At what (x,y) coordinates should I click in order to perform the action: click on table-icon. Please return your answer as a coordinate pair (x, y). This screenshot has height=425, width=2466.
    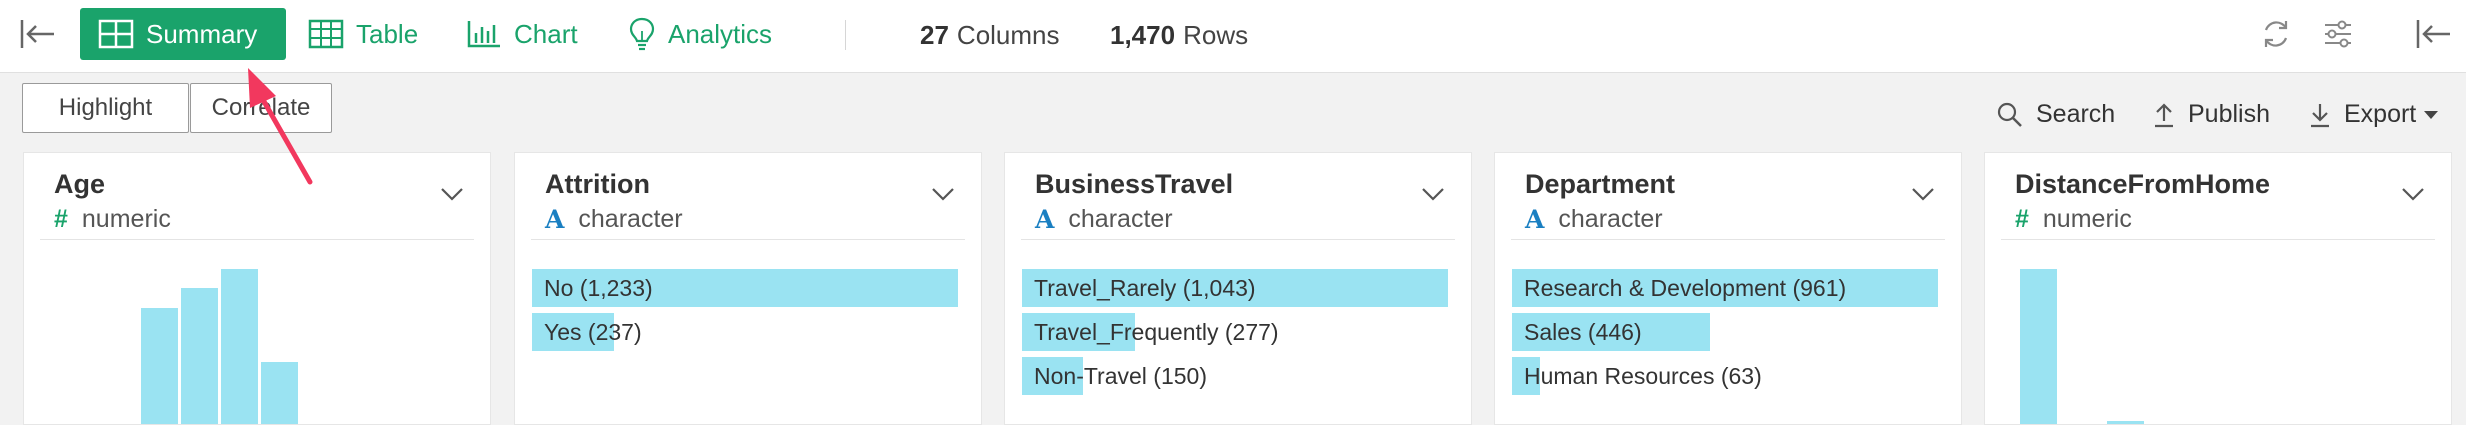
    Looking at the image, I should click on (326, 34).